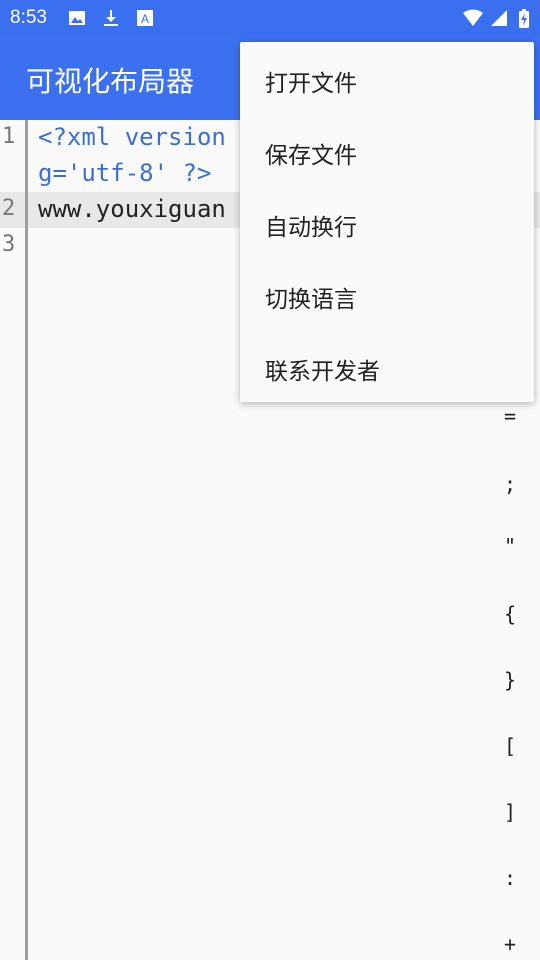 The height and width of the screenshot is (960, 540). I want to click on menu-item-open-file: 打开文件, so click(387, 78).